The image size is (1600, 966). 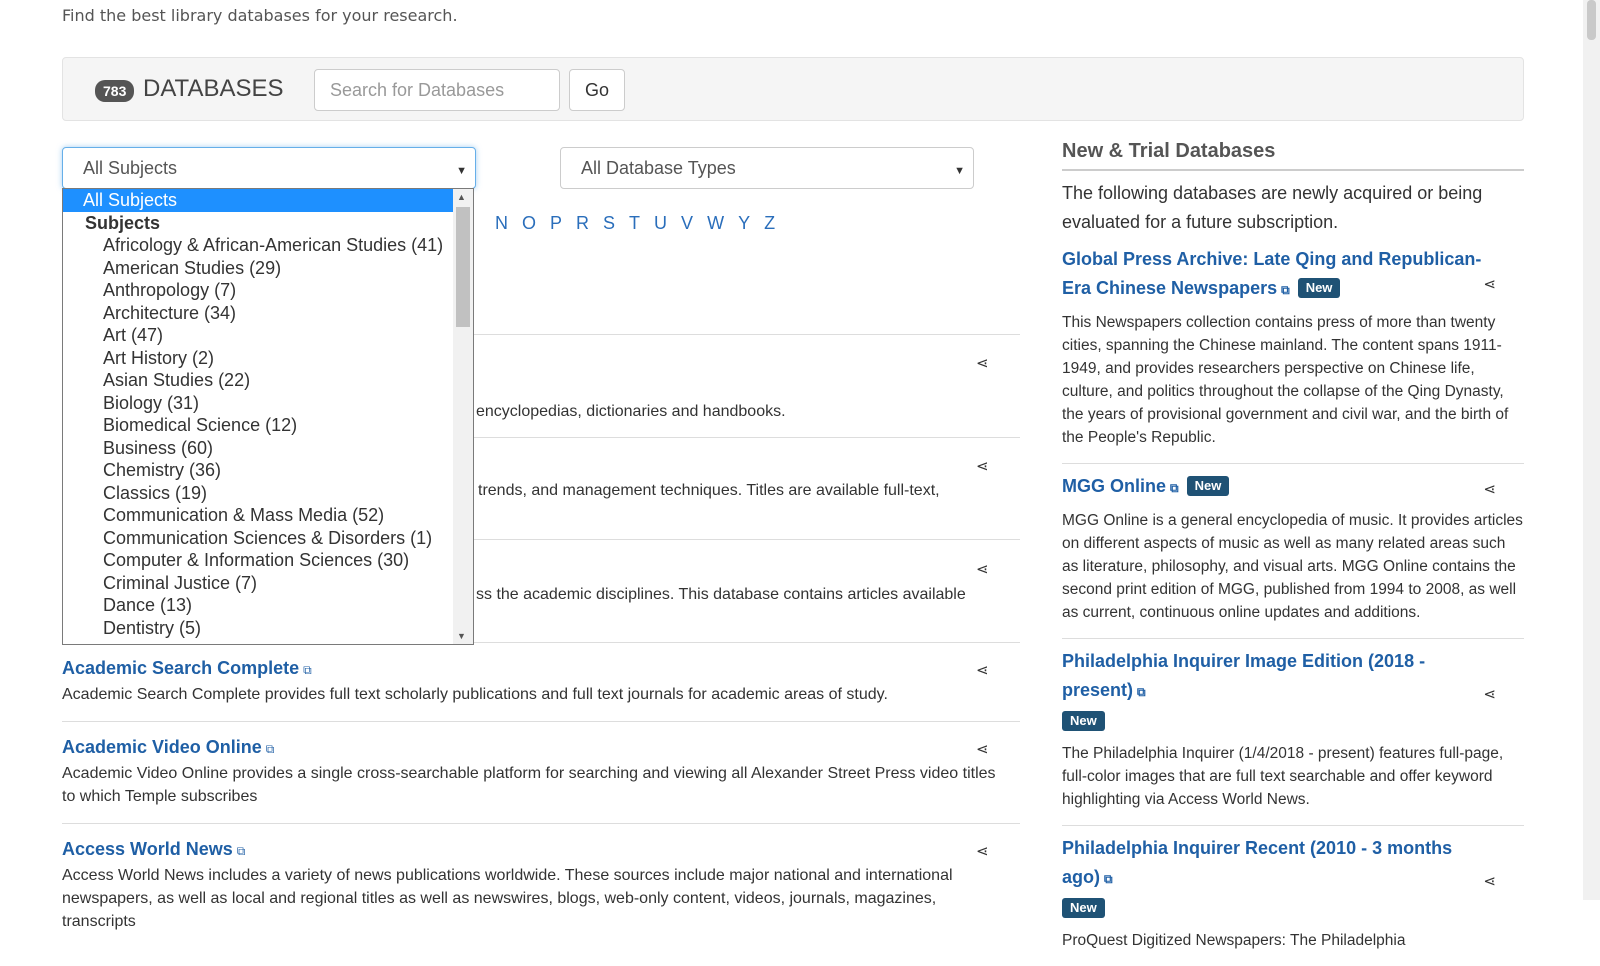 I want to click on database-types-select: All Database Types ▼, so click(x=767, y=168).